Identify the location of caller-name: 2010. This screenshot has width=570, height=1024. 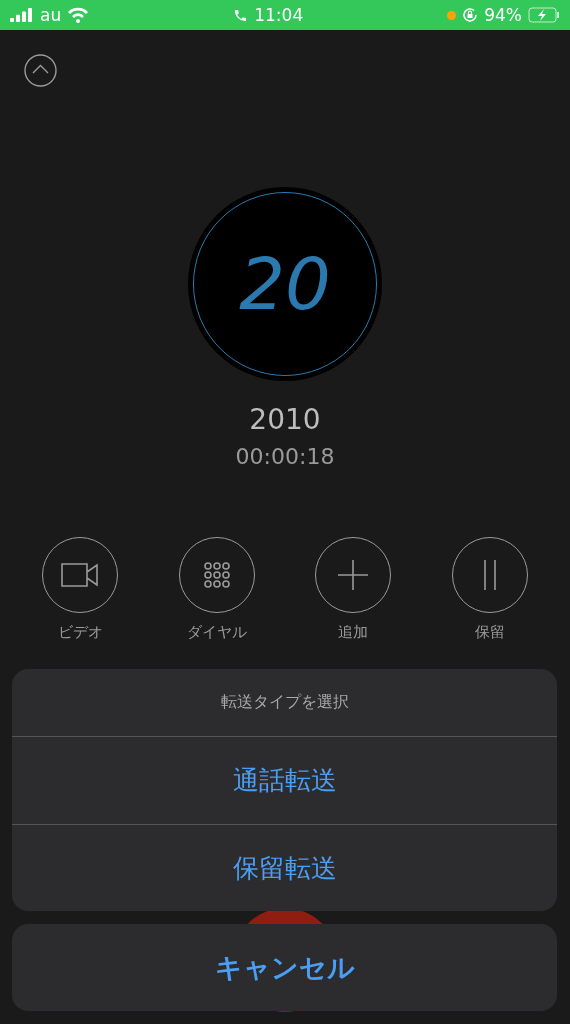
(285, 419).